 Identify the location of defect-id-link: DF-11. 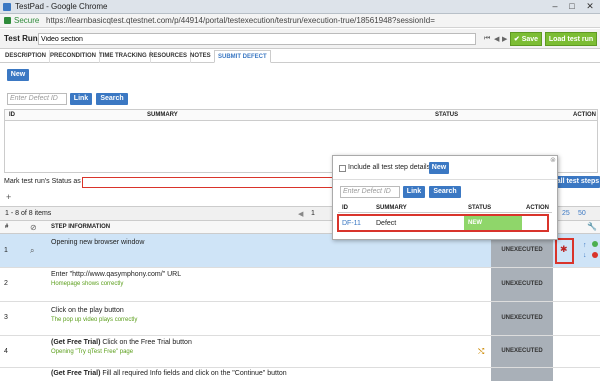
(351, 223).